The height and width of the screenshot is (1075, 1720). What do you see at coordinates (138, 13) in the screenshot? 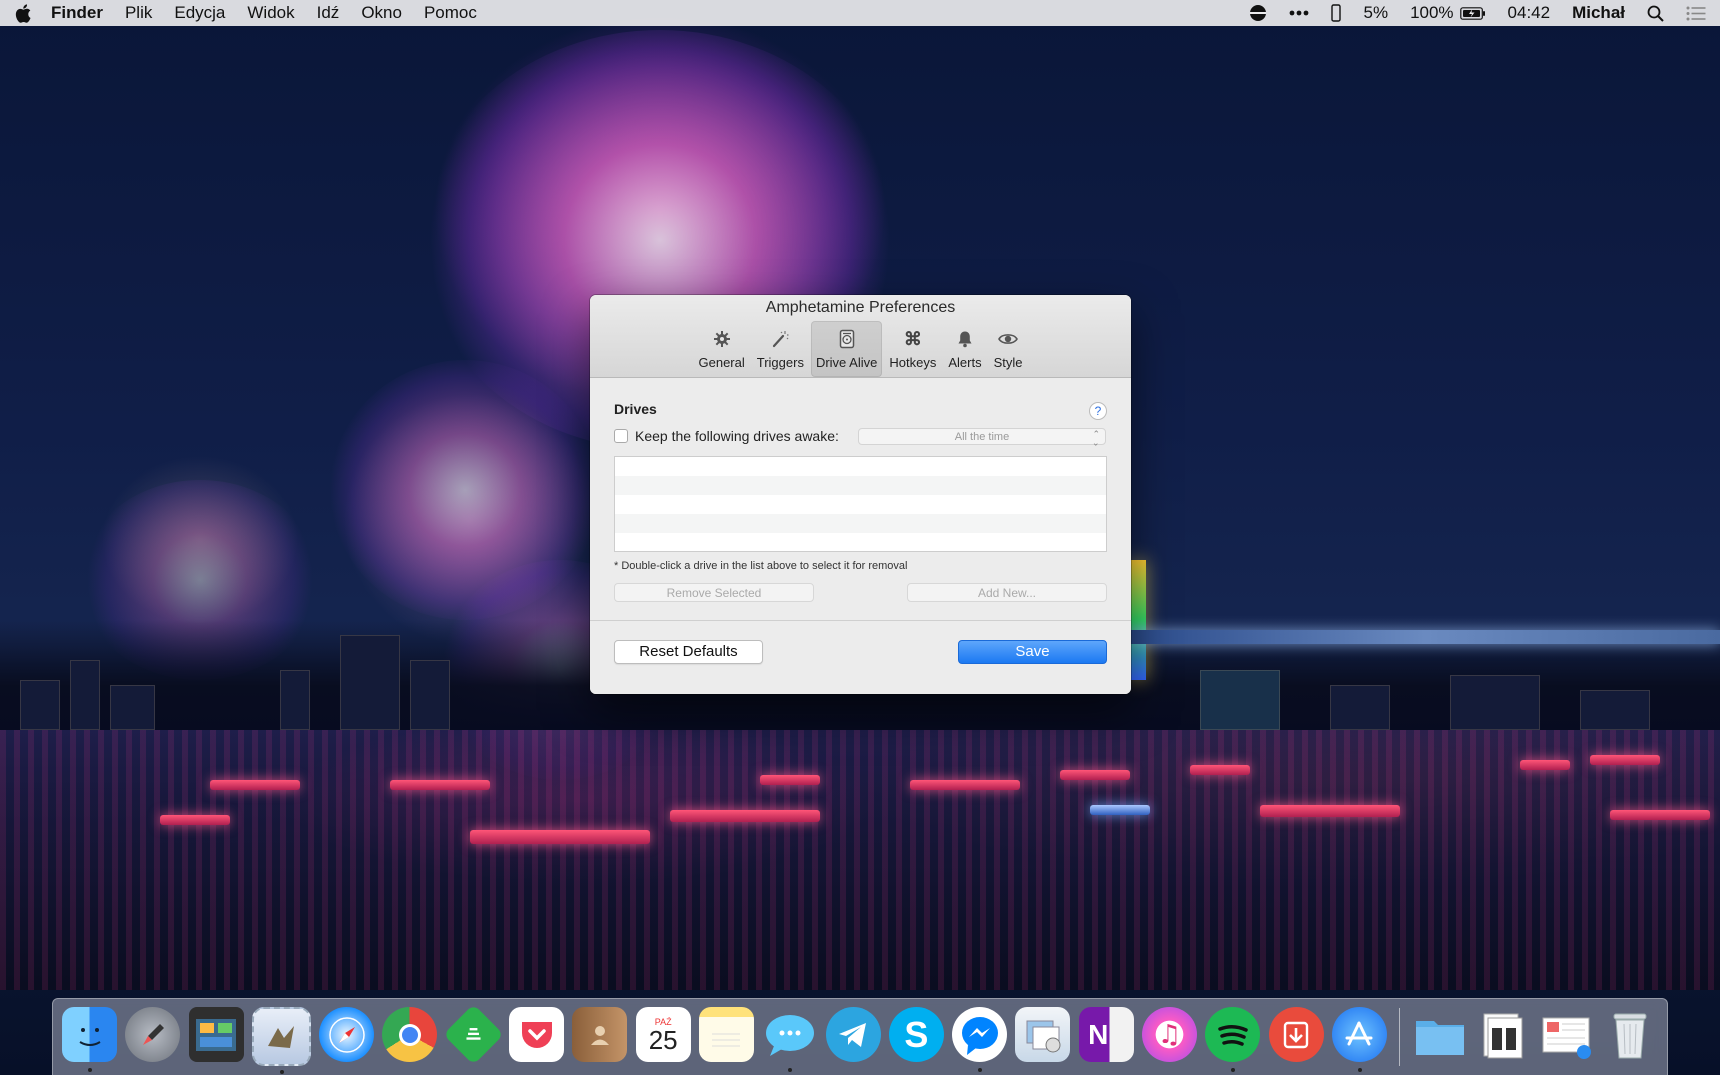
I see `menu-plik: Plik` at bounding box center [138, 13].